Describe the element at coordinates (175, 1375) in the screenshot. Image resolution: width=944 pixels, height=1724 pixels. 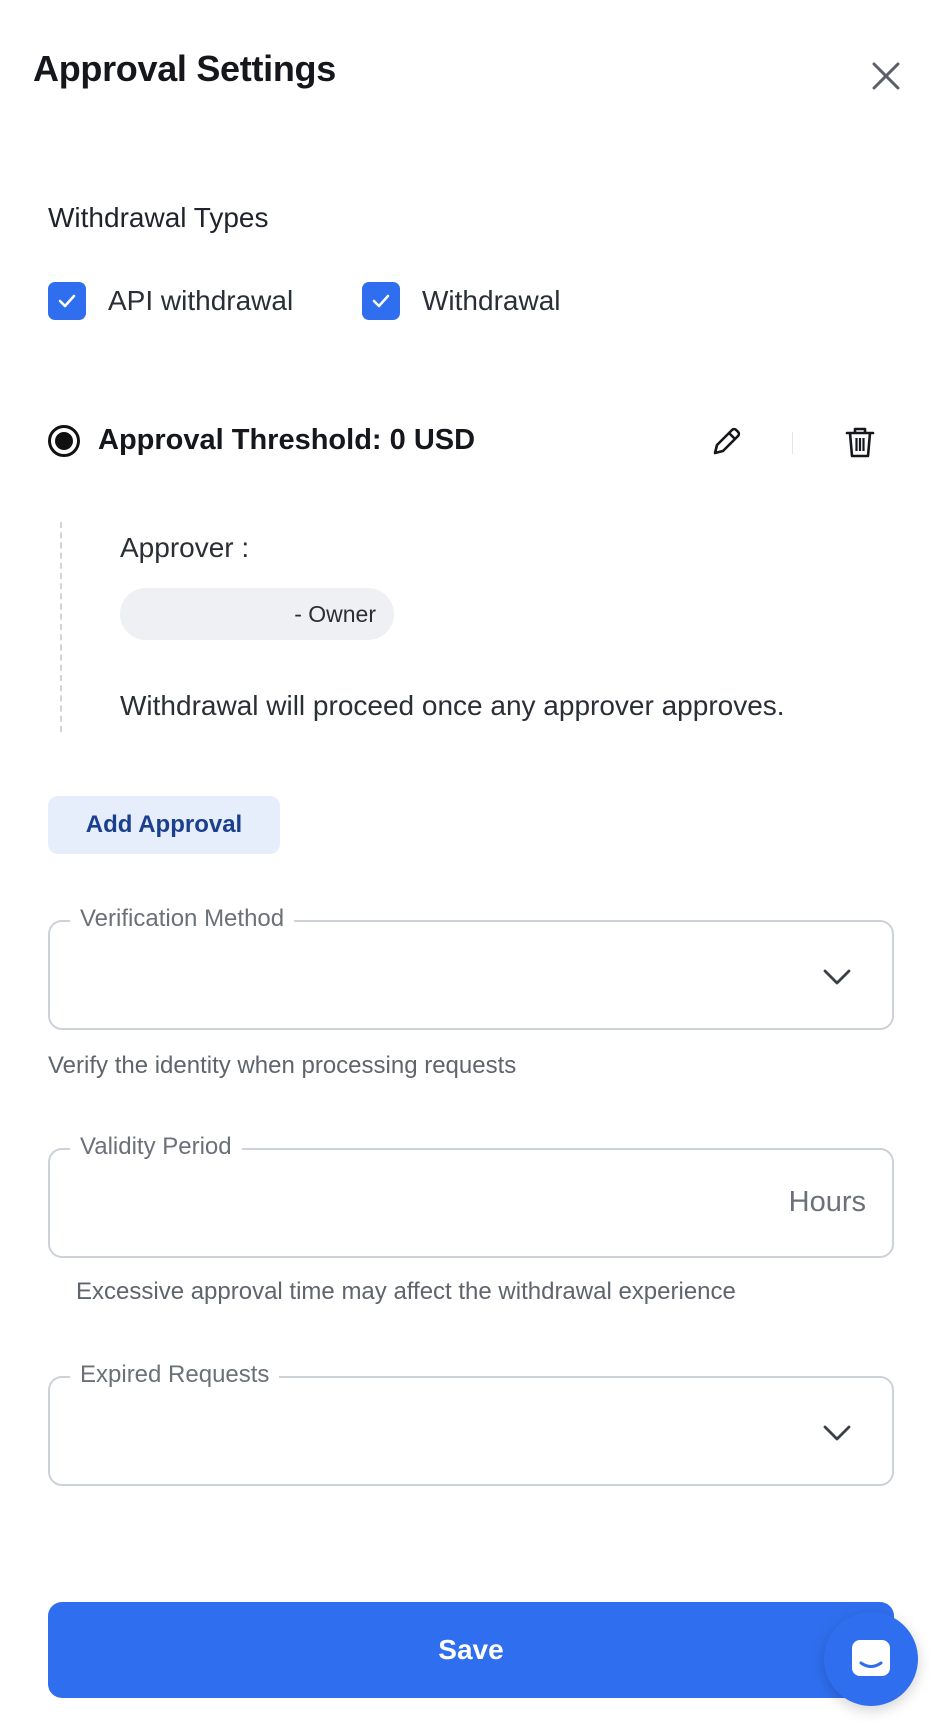
I see `expired-requests-label: Expired Requests` at that location.